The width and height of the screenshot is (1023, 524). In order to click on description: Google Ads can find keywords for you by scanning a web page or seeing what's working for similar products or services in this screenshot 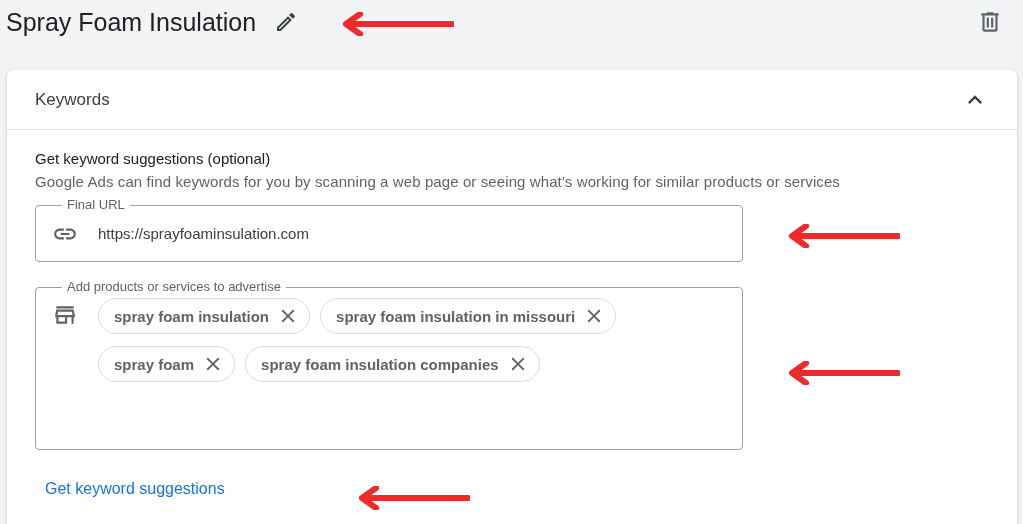, I will do `click(438, 181)`.